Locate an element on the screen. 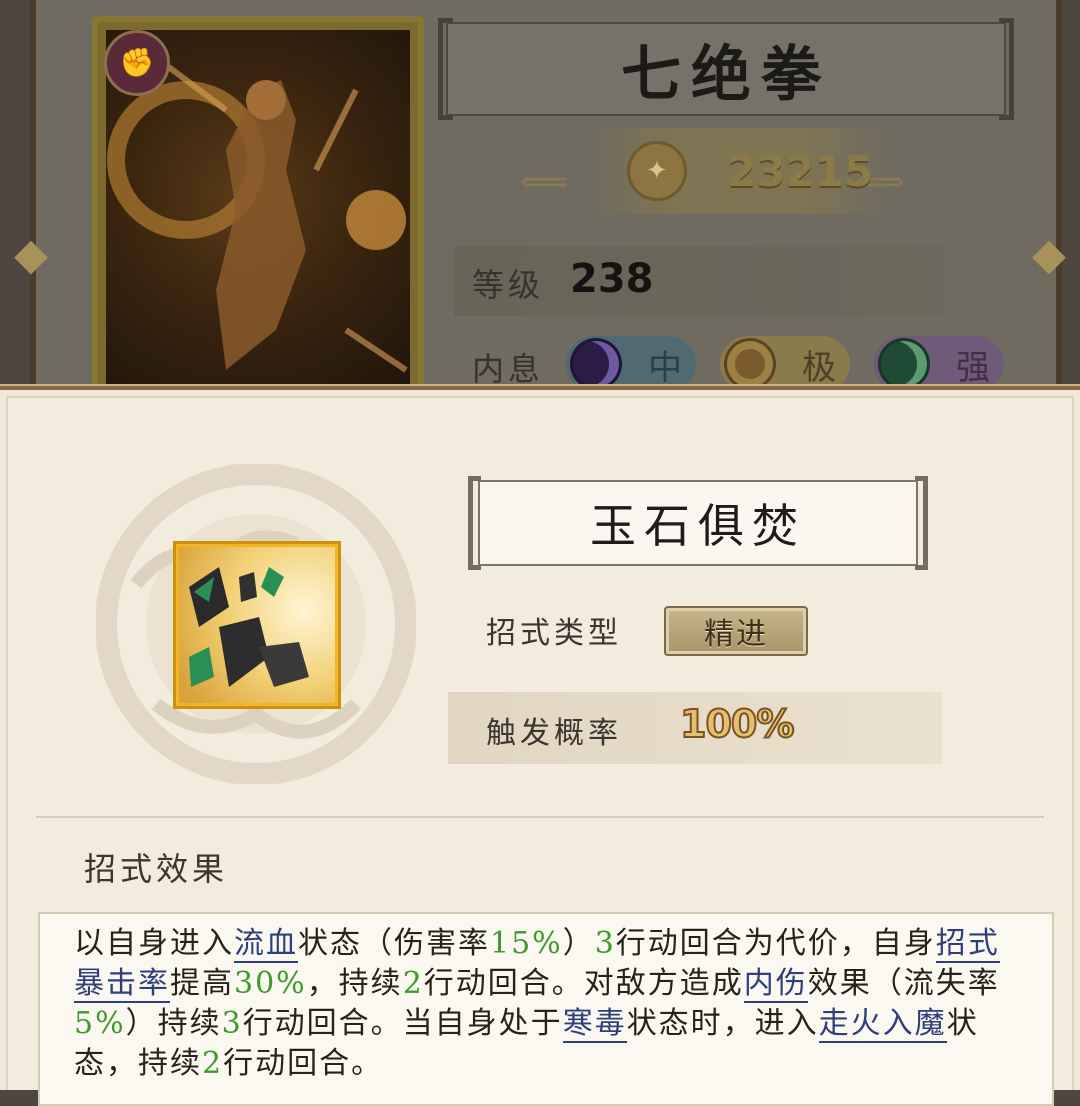 The width and height of the screenshot is (1080, 1106). highlight-number: 5% is located at coordinates (100, 1023).